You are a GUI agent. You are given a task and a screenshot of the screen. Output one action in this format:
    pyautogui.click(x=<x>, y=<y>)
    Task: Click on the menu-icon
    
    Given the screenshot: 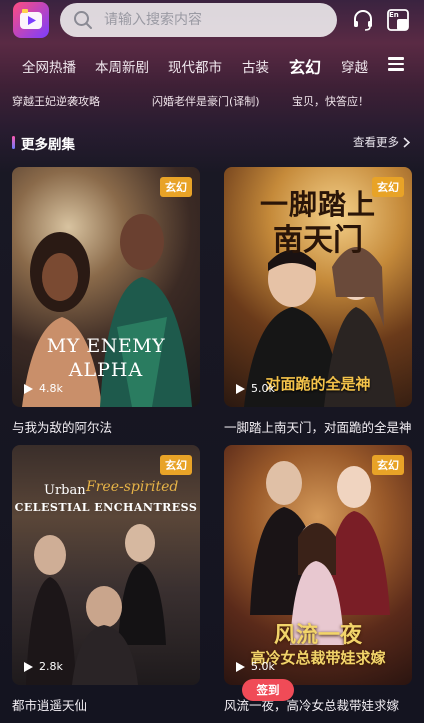 What is the action you would take?
    pyautogui.click(x=396, y=64)
    